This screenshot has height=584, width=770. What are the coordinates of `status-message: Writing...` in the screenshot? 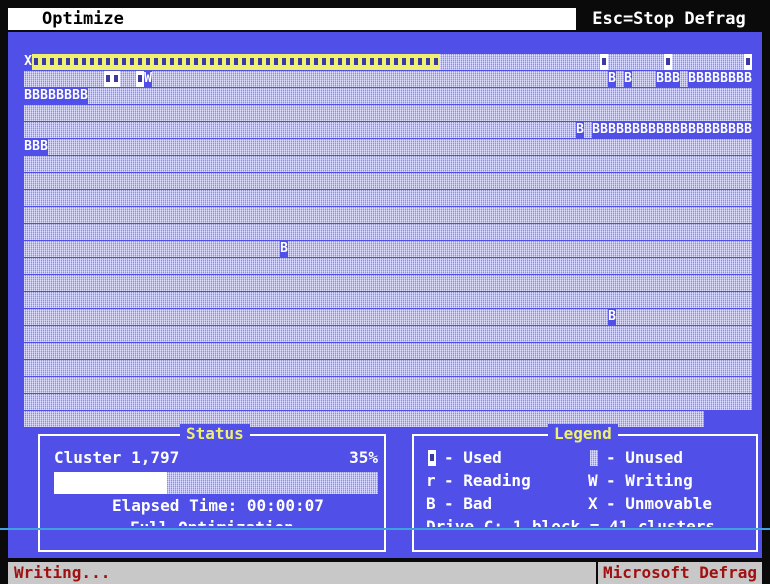 It's located at (302, 573).